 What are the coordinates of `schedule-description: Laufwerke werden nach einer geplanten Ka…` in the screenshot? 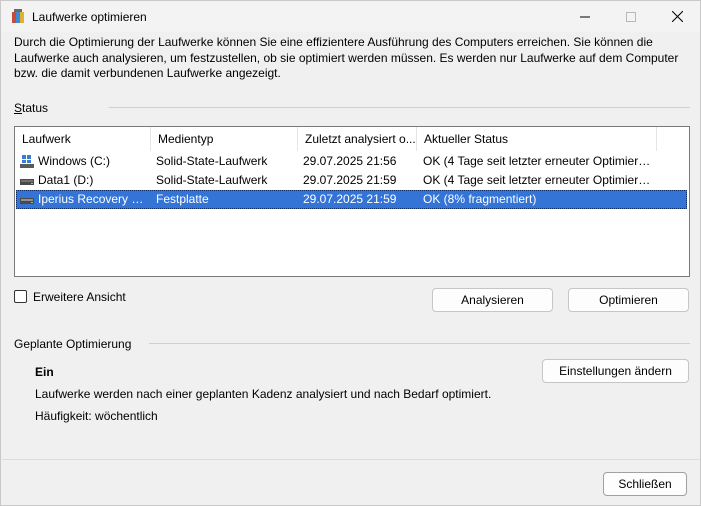 It's located at (263, 394).